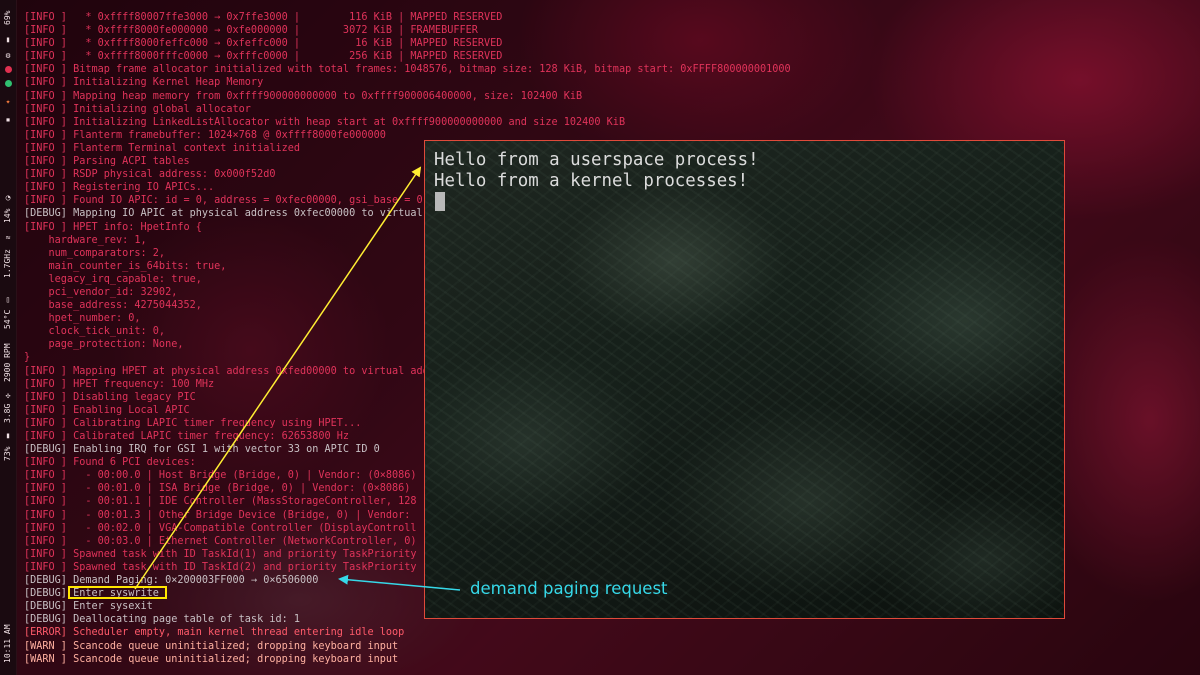 The image size is (1200, 675). Describe the element at coordinates (569, 588) in the screenshot. I see `annotation-label: demand paging request` at that location.